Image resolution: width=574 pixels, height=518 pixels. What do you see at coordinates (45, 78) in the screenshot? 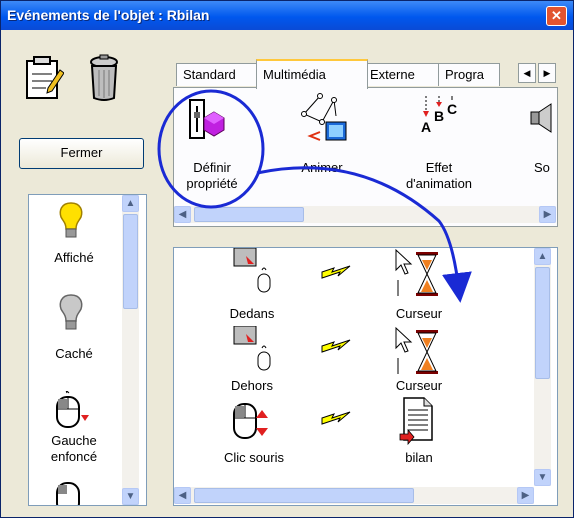
I see `notepad-pencil-icon` at bounding box center [45, 78].